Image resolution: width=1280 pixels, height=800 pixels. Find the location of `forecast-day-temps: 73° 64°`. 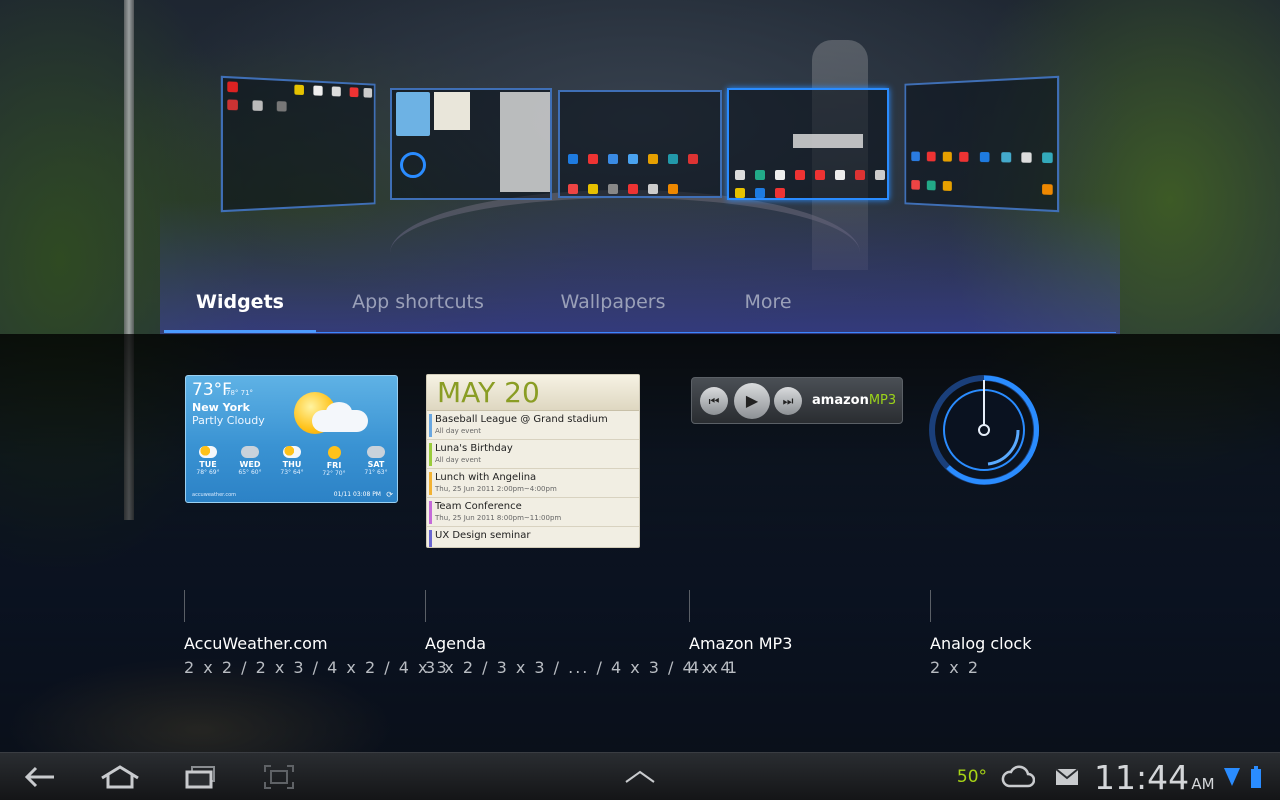

forecast-day-temps: 73° 64° is located at coordinates (292, 472).